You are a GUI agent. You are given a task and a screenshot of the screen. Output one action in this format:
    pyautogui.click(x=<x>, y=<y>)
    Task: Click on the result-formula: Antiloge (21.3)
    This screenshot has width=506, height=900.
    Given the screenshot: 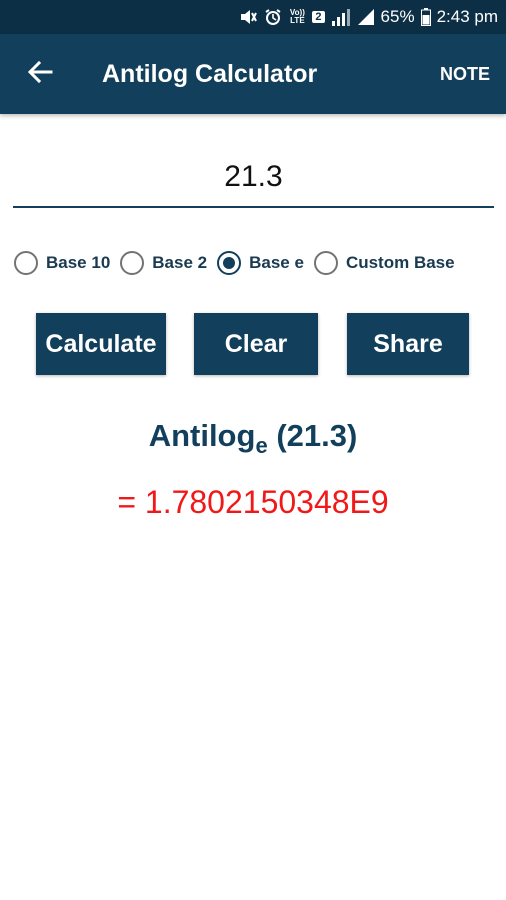 What is the action you would take?
    pyautogui.click(x=253, y=438)
    